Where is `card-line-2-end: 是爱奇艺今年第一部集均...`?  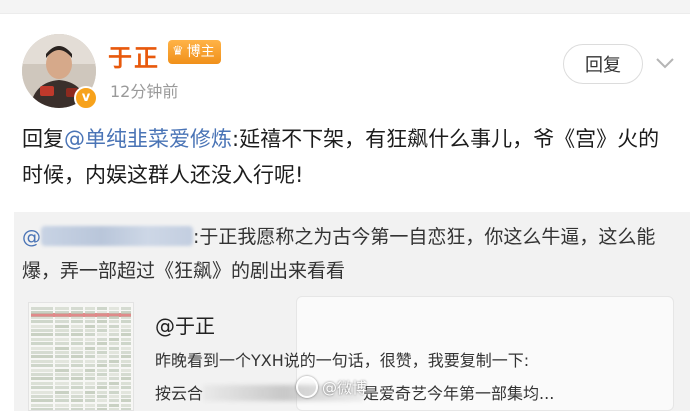
card-line-2-end: 是爱奇艺今年第一部集均... is located at coordinates (459, 393).